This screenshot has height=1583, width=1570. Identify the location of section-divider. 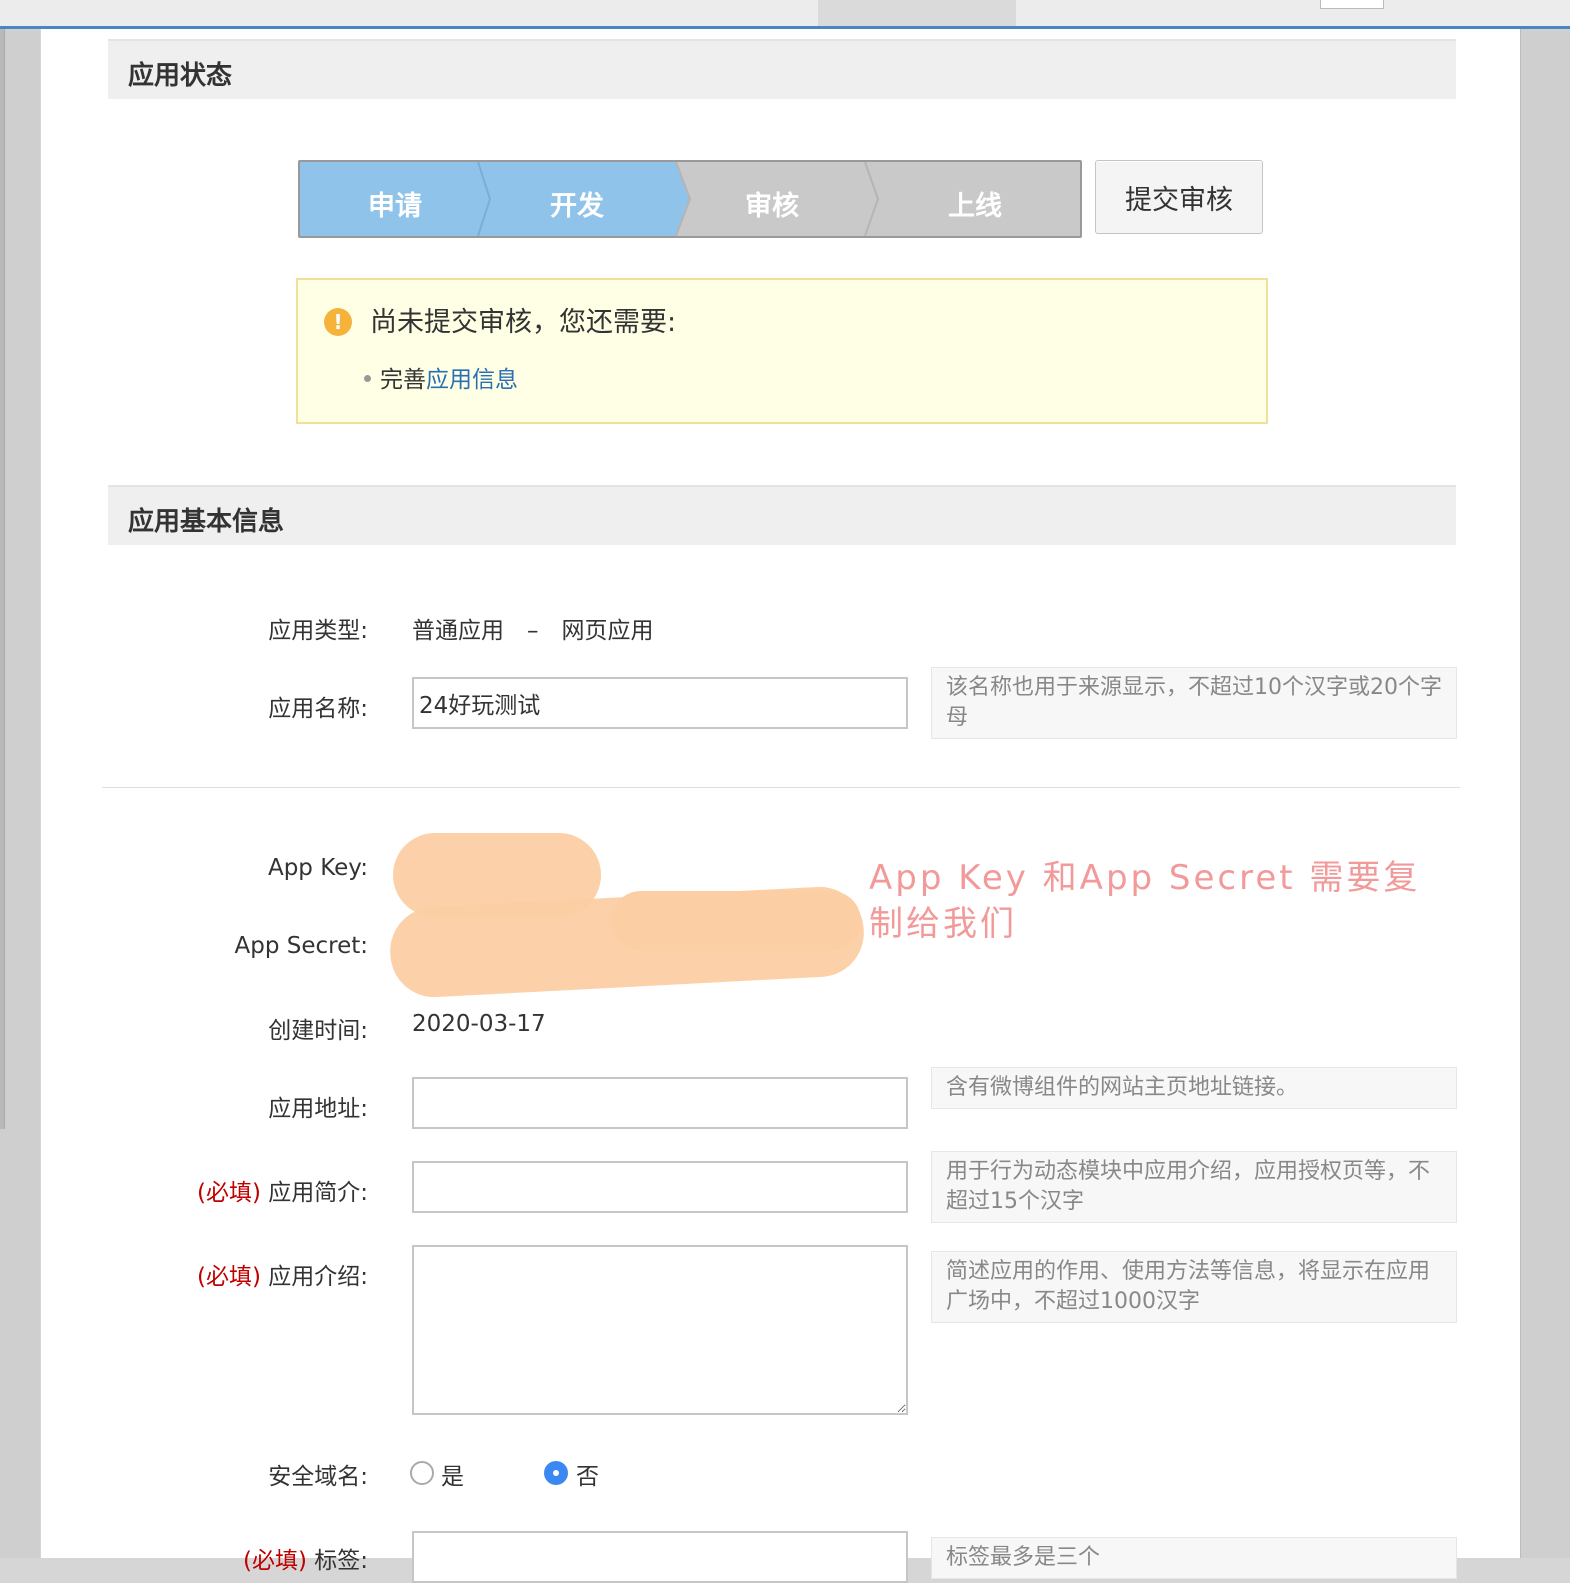
(781, 787).